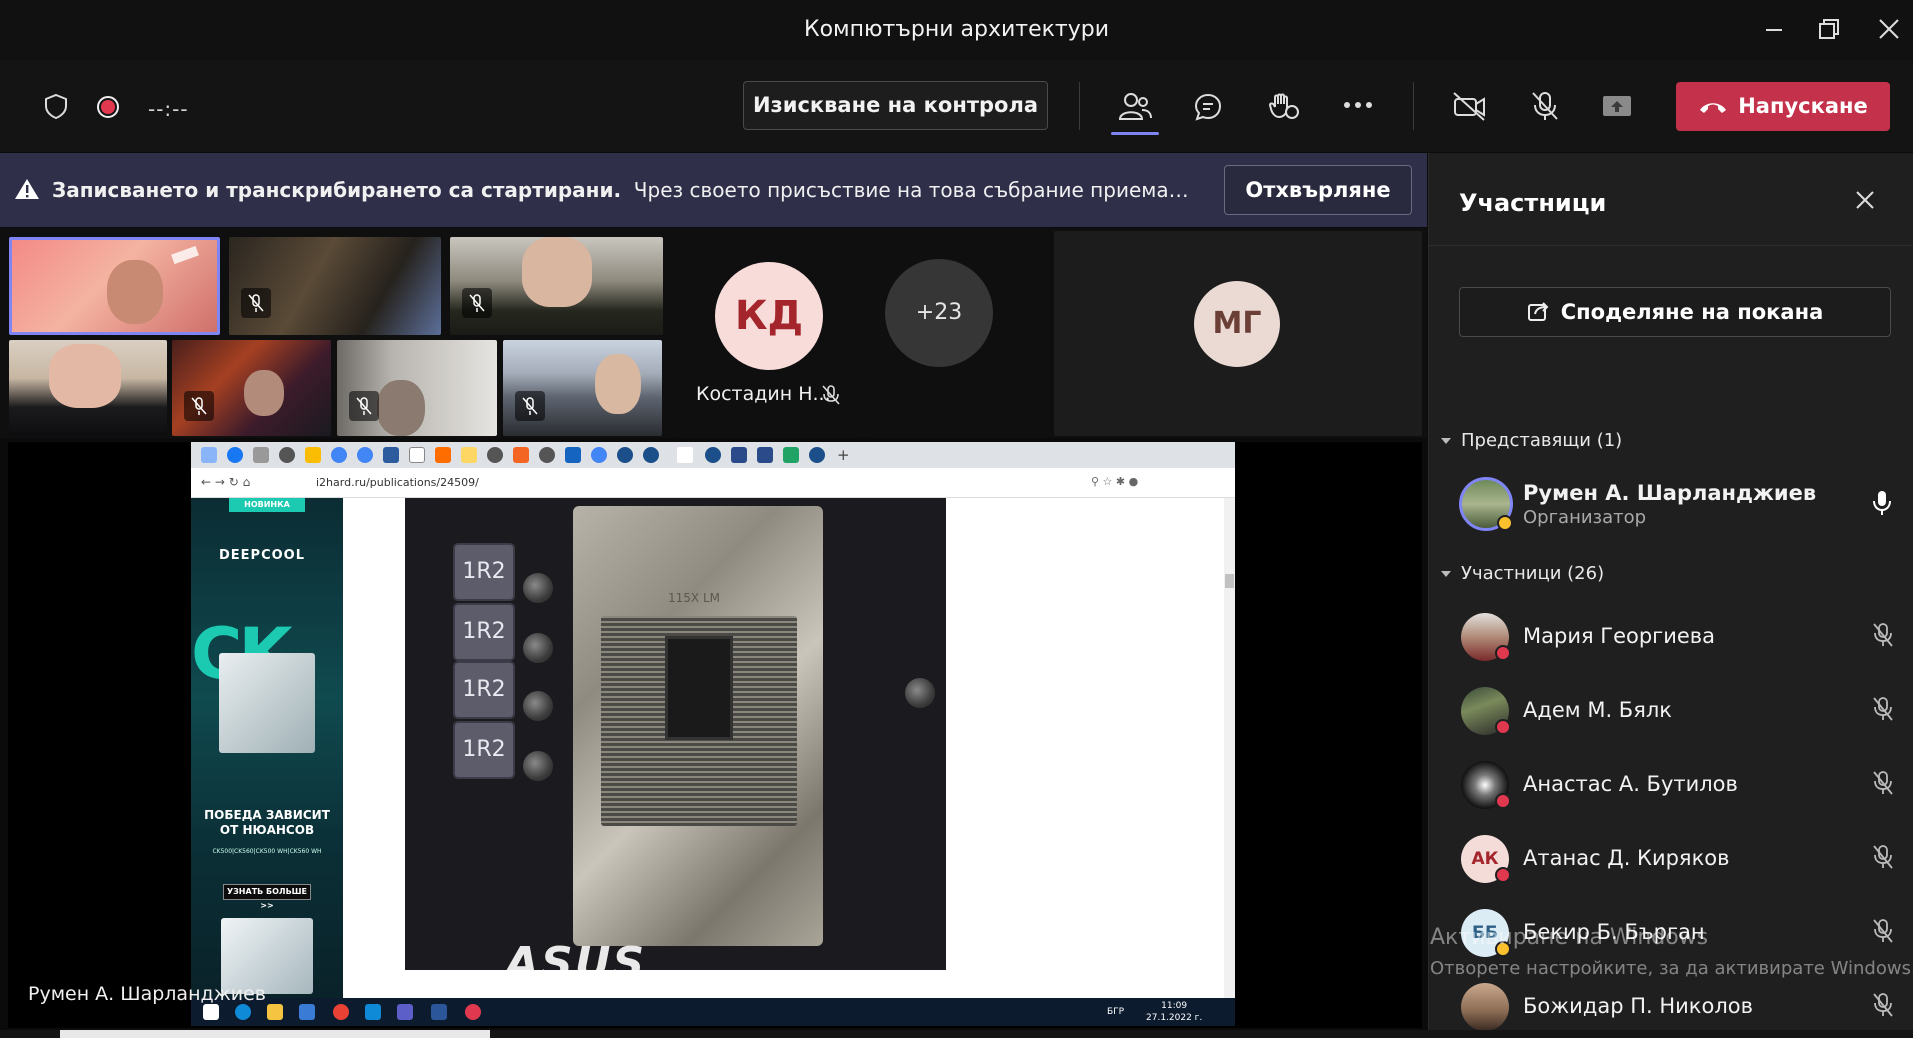  I want to click on toolbar-divider, so click(1079, 106).